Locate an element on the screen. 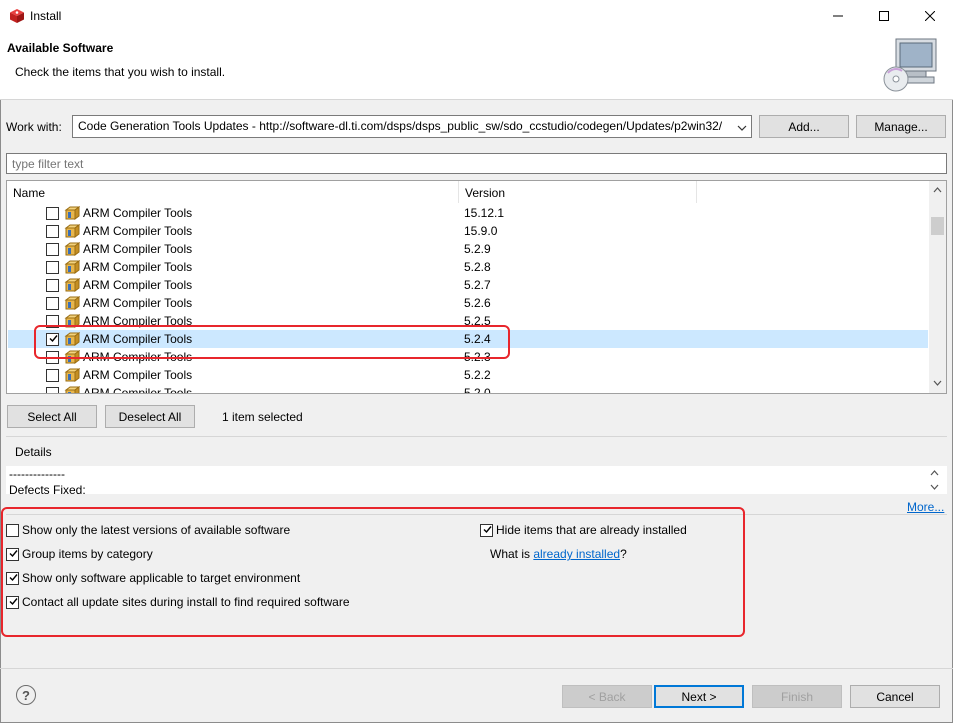 This screenshot has width=953, height=723. select-all-button: Select All is located at coordinates (52, 416).